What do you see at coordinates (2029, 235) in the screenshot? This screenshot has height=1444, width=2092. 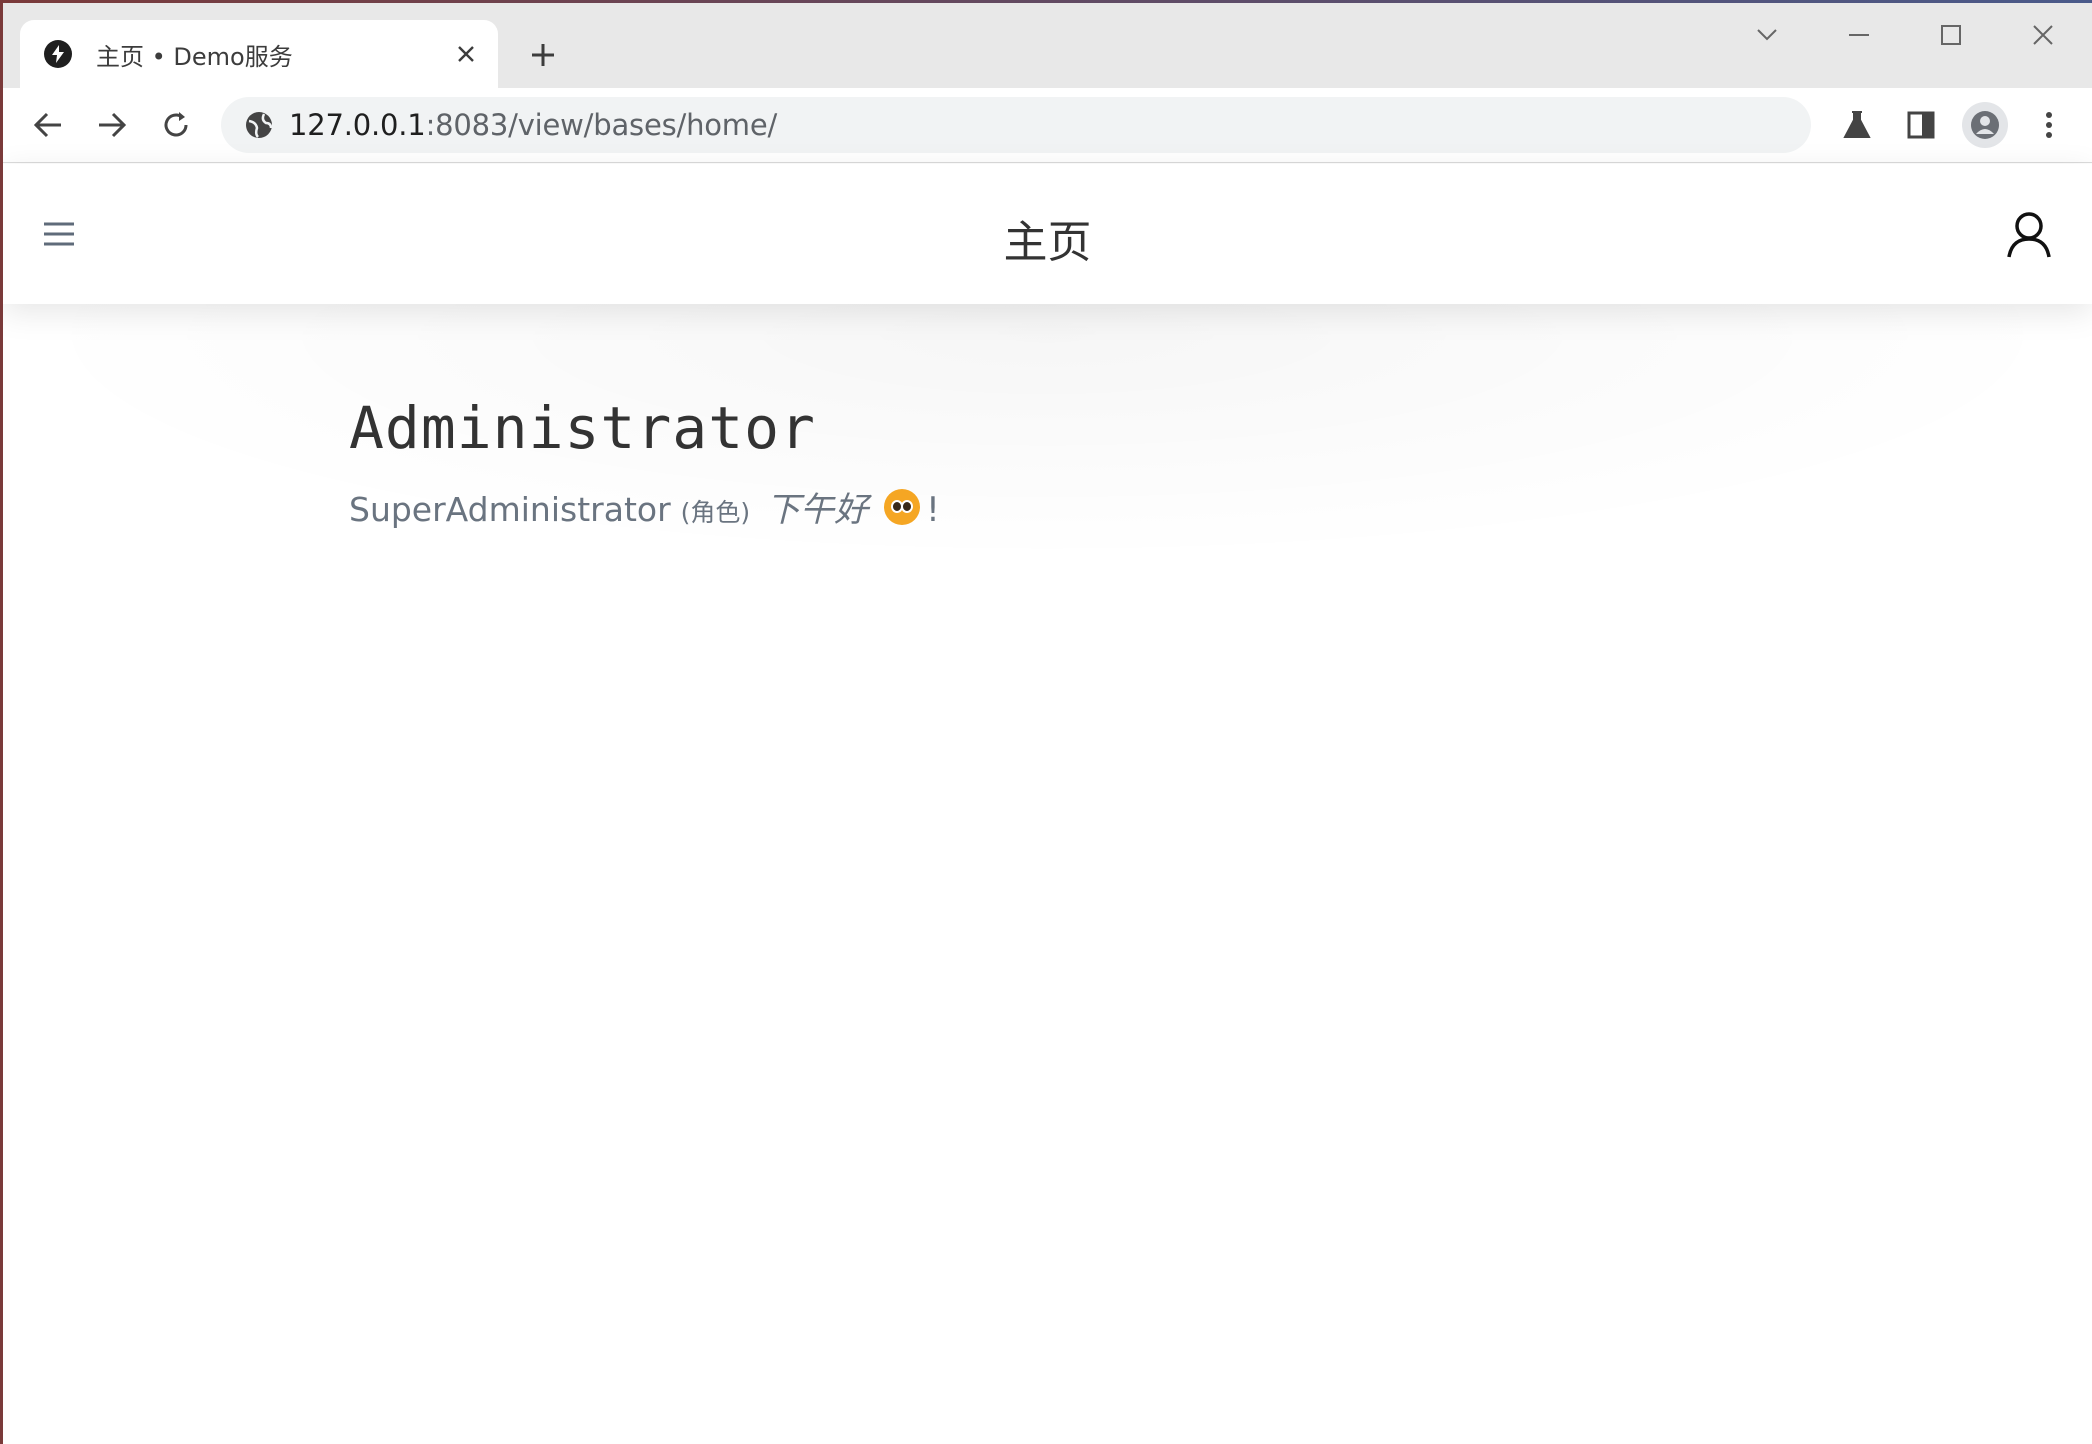 I see `user-icon` at bounding box center [2029, 235].